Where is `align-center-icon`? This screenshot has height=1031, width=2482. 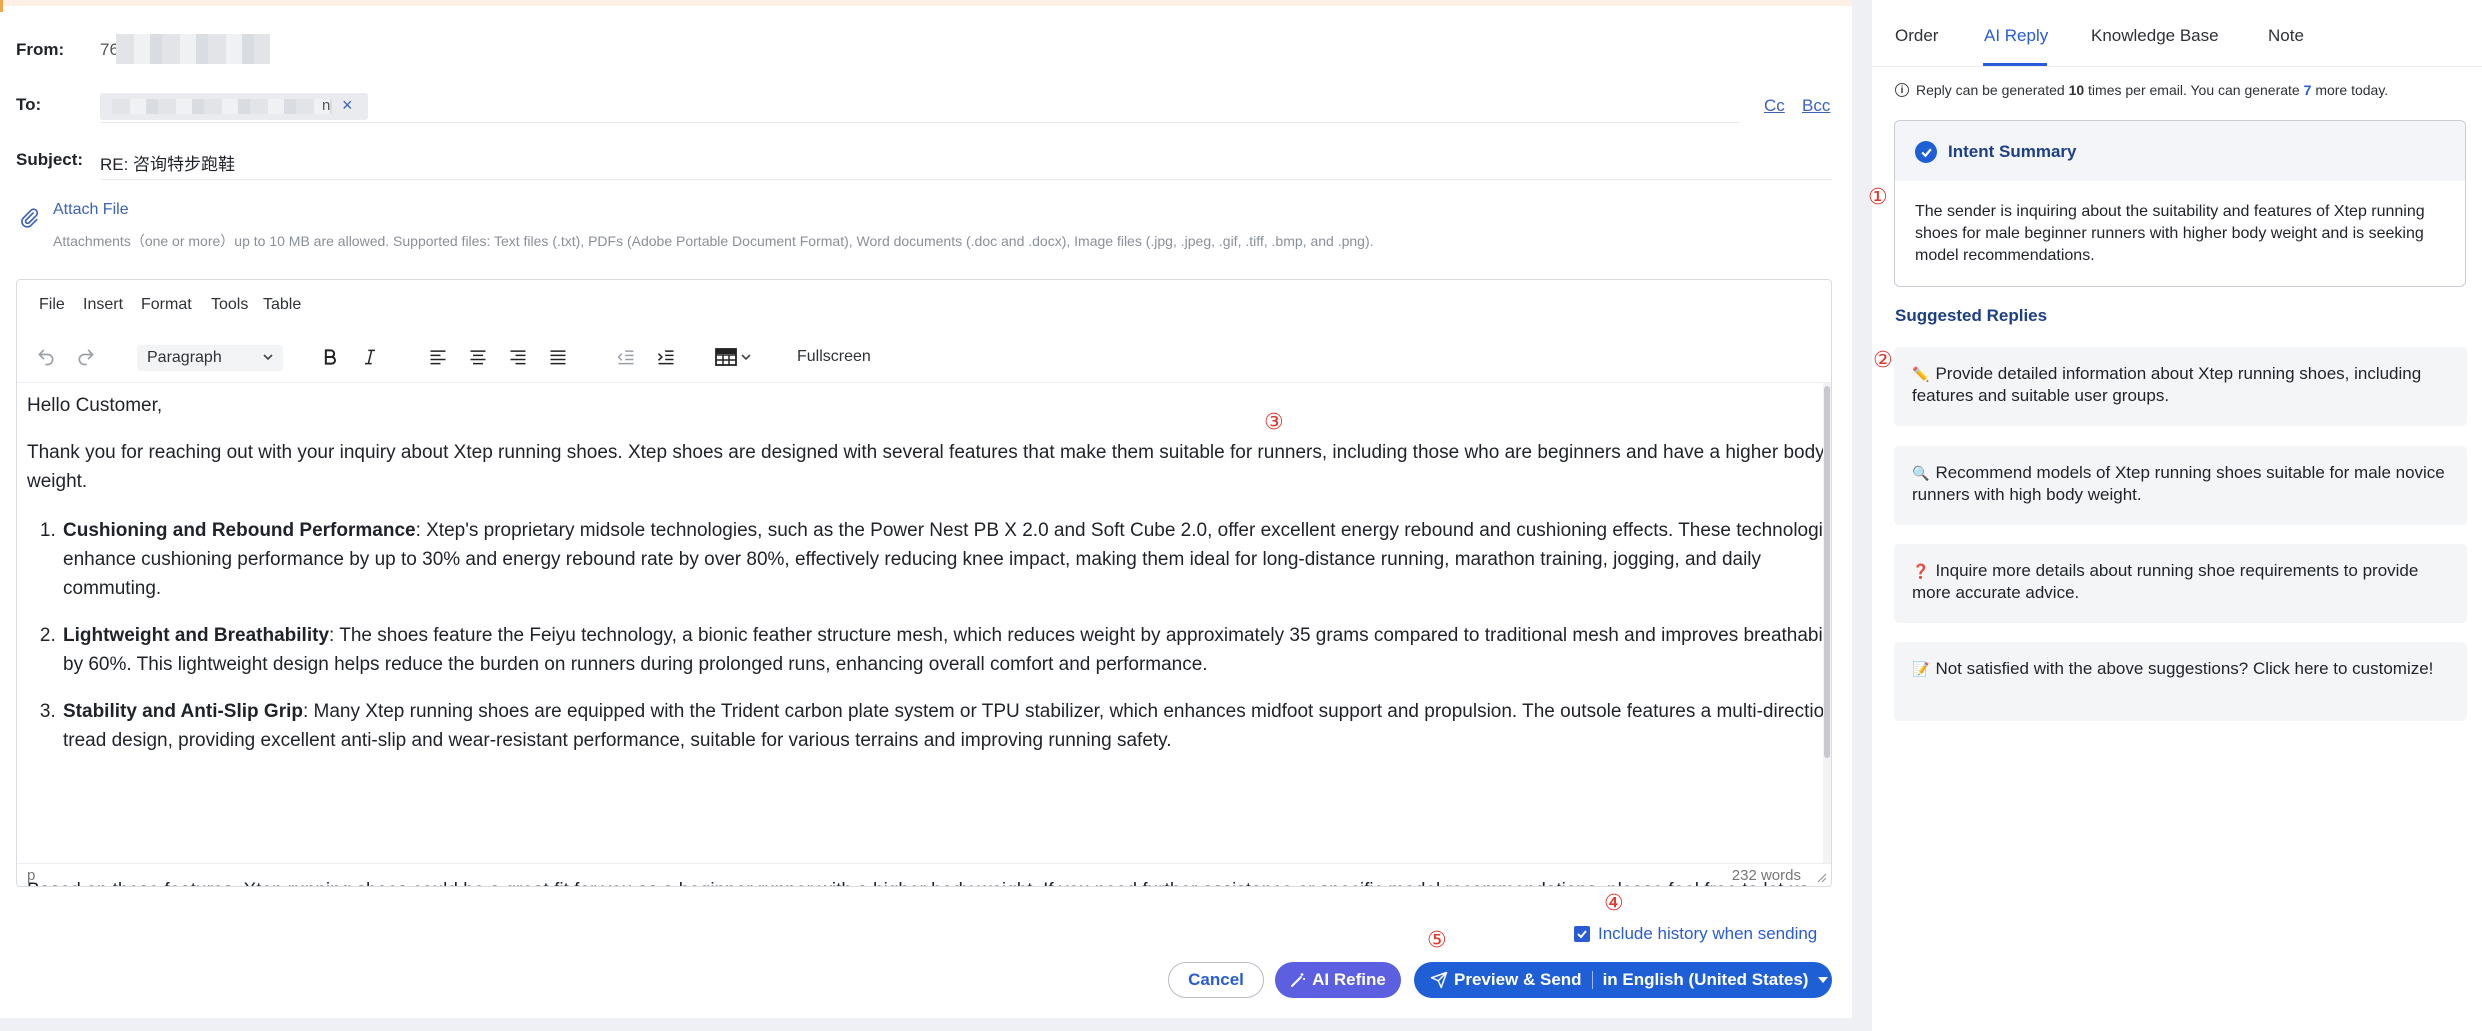 align-center-icon is located at coordinates (478, 357).